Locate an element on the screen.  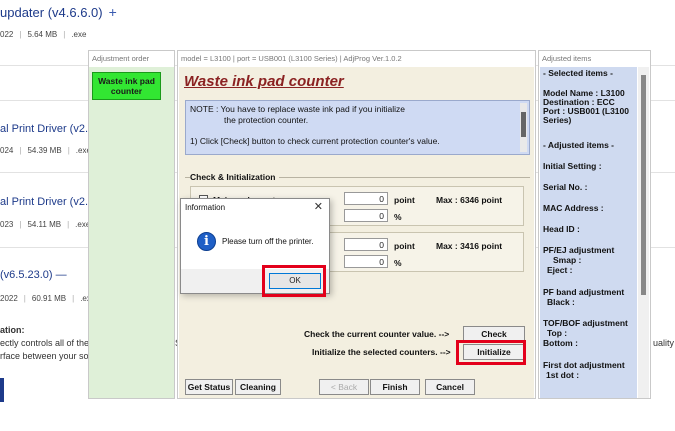
bg-item-meta-2: 024 | 54.39 MB | .exe is located at coordinates (45, 150).